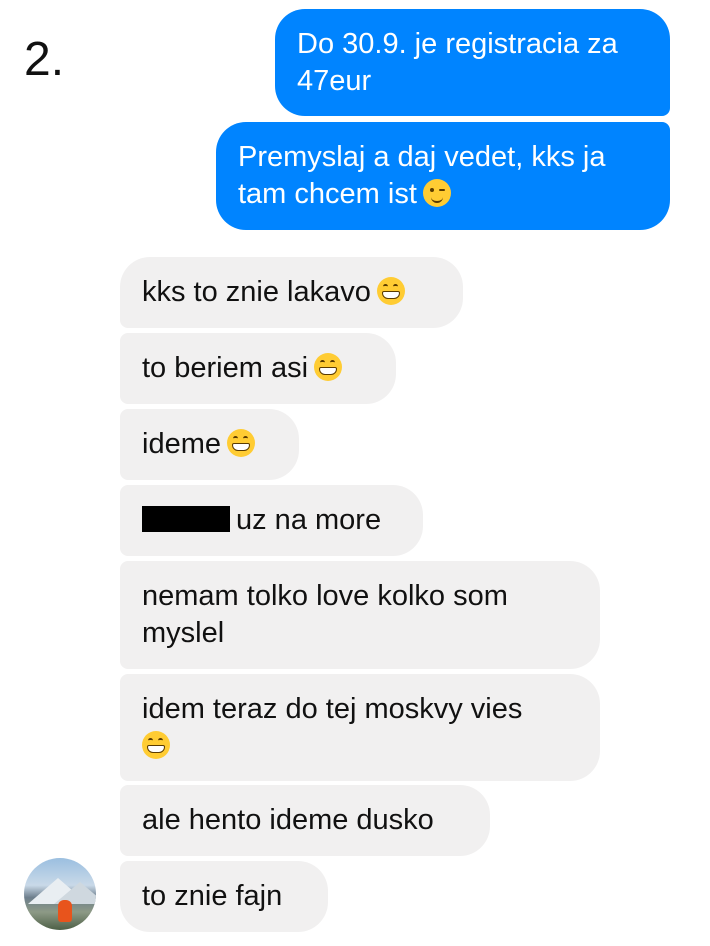 Image resolution: width=710 pixels, height=946 pixels. I want to click on outgoing-message-bubble: Do 30.9. je registracia za 47eur, so click(472, 62).